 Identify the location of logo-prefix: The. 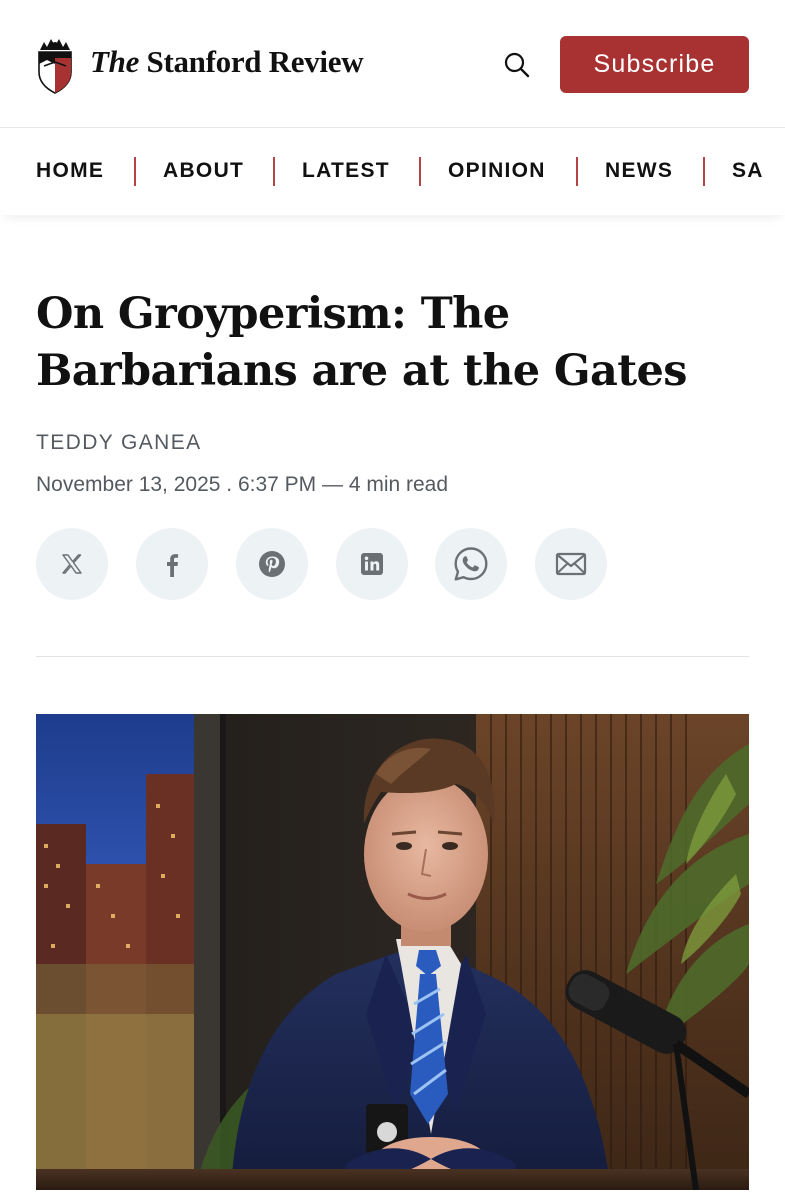
(115, 61).